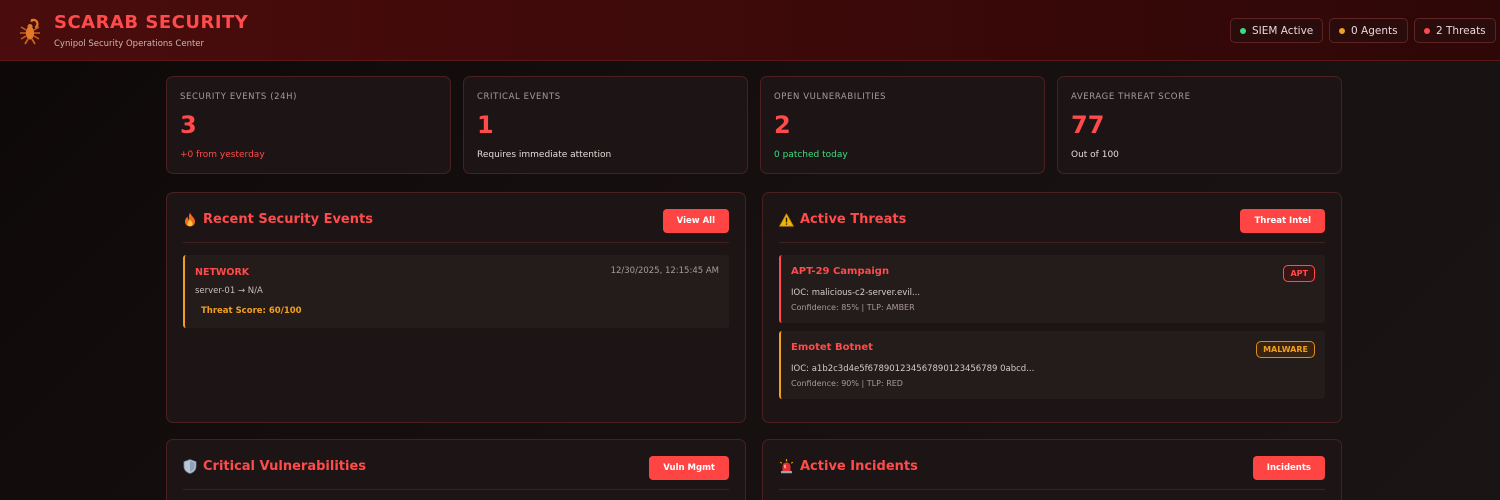 This screenshot has height=500, width=1500. What do you see at coordinates (1052, 218) in the screenshot?
I see `panel-header: Active Threats Threat Intel` at bounding box center [1052, 218].